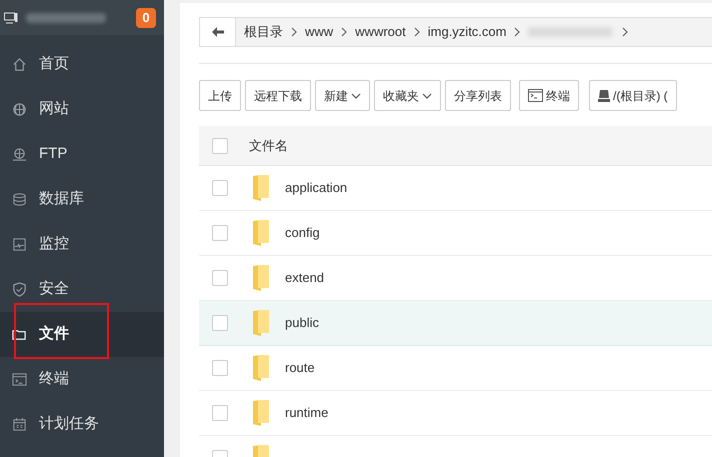 Image resolution: width=712 pixels, height=457 pixels. What do you see at coordinates (82, 244) in the screenshot?
I see `sidebar-item: 监控` at bounding box center [82, 244].